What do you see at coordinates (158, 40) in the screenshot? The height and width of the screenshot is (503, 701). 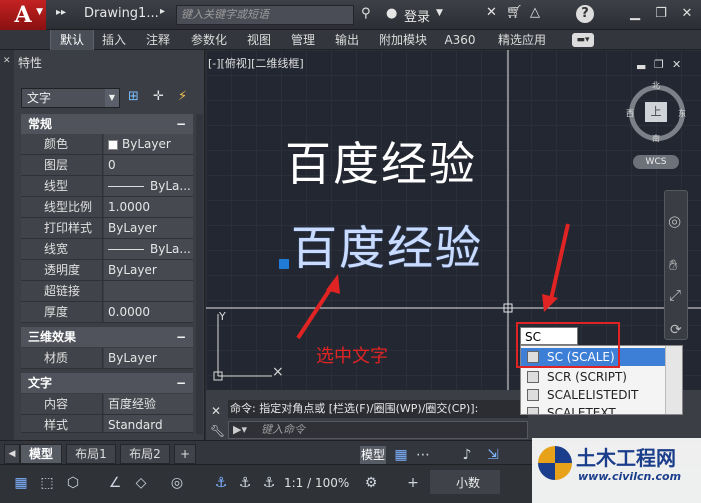 I see `tab-annotate: 注释` at bounding box center [158, 40].